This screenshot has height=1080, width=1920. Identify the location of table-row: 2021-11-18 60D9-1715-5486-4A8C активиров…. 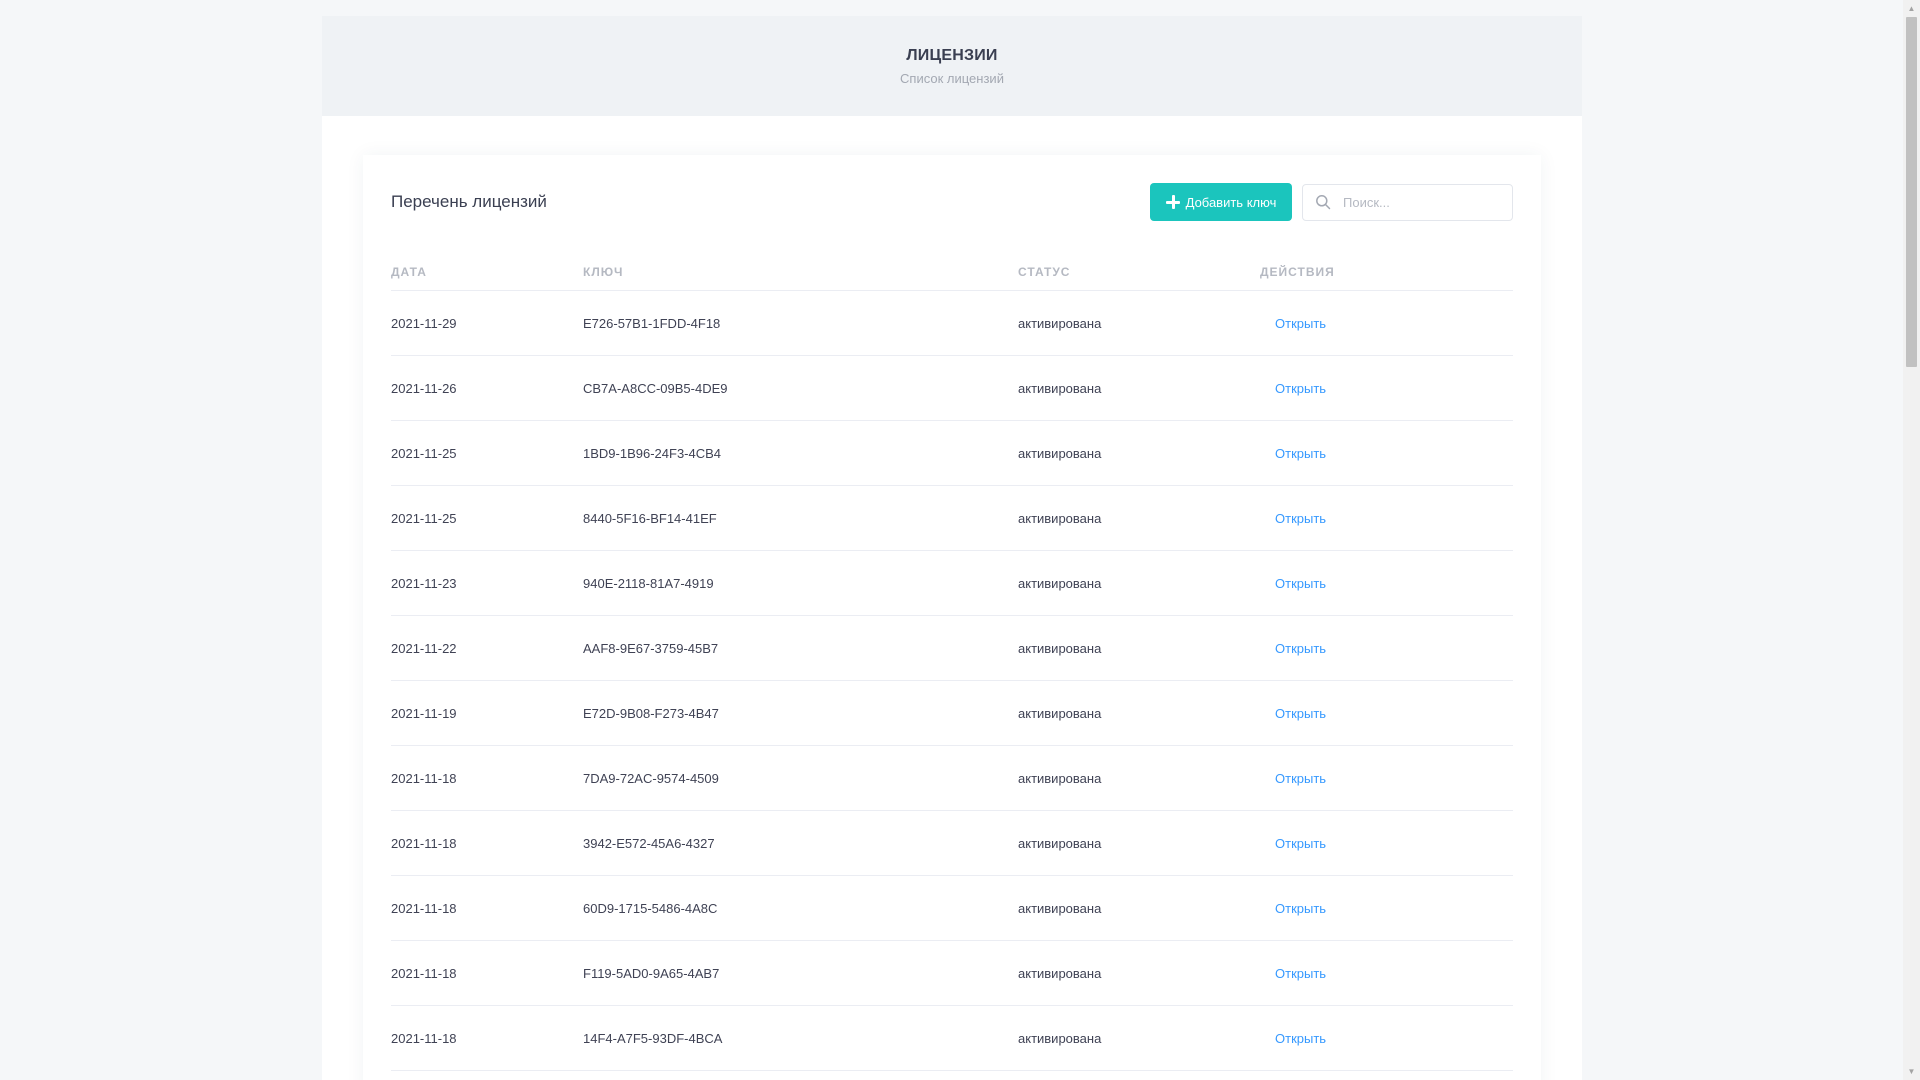
(952, 908).